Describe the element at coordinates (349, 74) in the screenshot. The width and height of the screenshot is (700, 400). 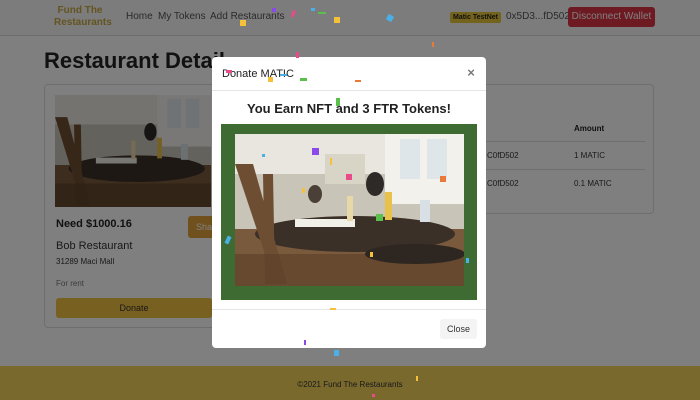
I see `modal-header: Donate MATIC ×` at that location.